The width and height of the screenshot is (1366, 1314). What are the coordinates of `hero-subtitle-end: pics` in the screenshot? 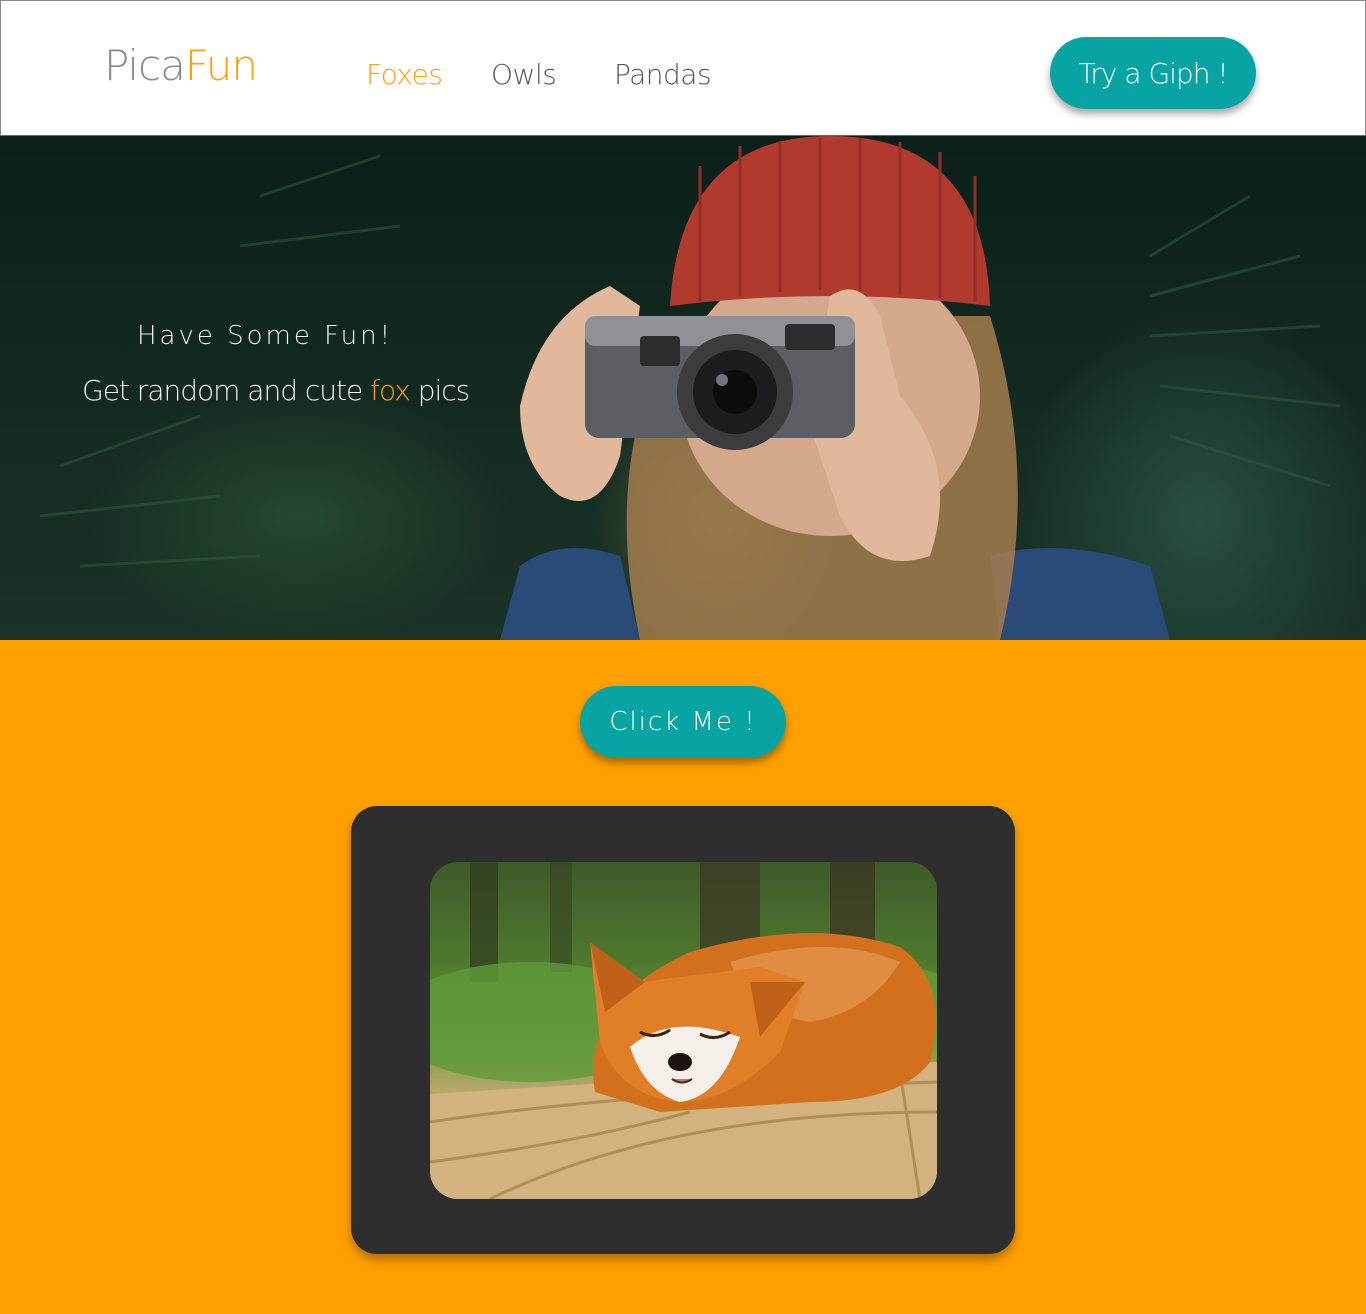 It's located at (440, 390).